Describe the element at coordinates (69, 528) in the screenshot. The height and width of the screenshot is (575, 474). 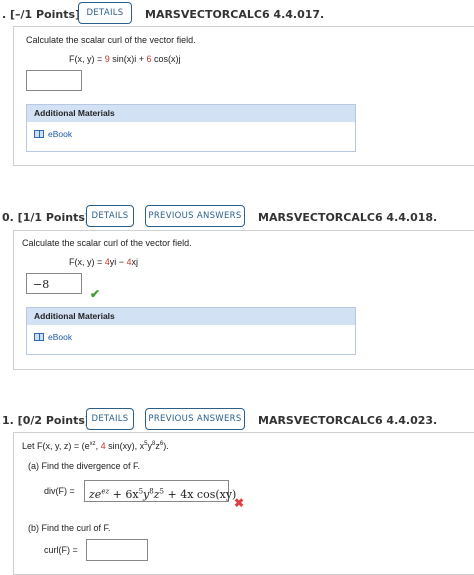
I see `q3-part-b: (b) Find the curl of F.` at that location.